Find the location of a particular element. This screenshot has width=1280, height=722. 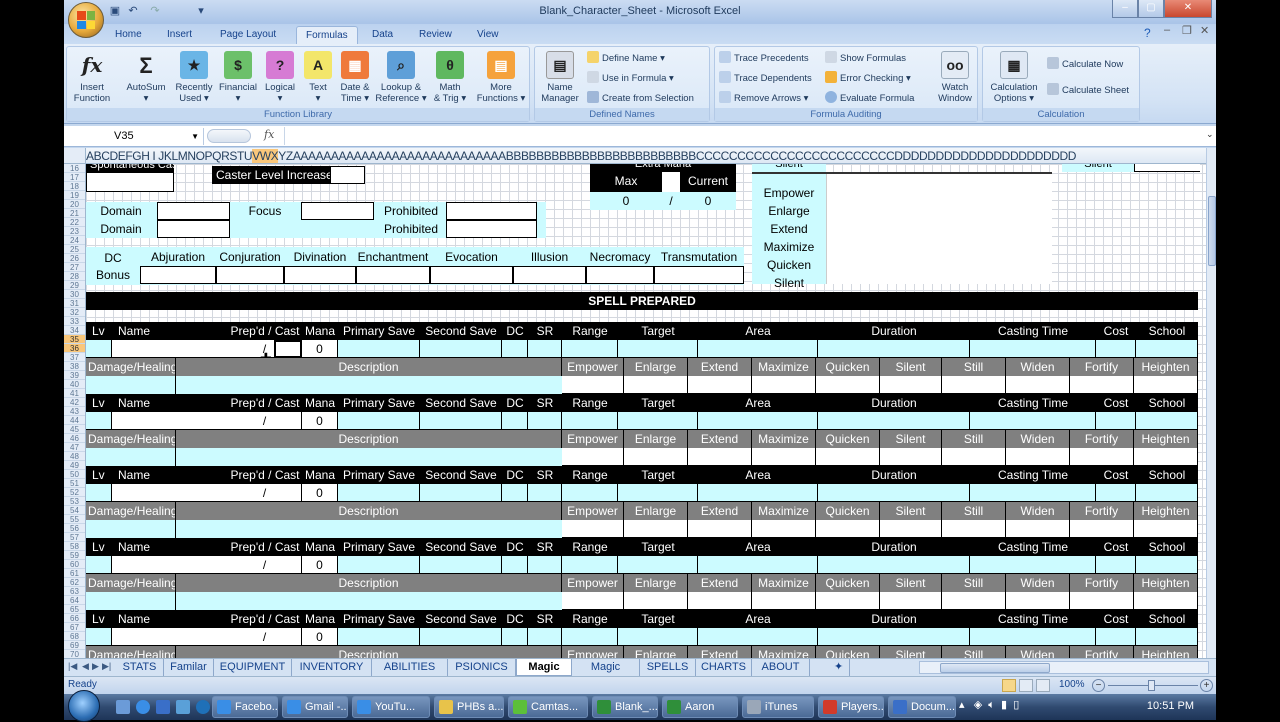

row-header: 64 is located at coordinates (74, 600).